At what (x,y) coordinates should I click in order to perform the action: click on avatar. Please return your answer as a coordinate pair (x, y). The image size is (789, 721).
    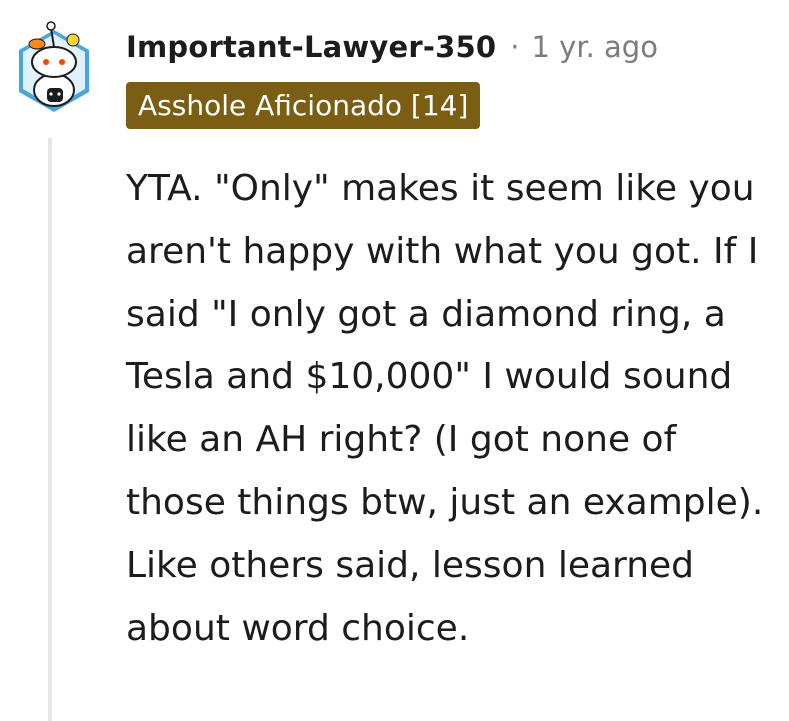
    Looking at the image, I should click on (54, 62).